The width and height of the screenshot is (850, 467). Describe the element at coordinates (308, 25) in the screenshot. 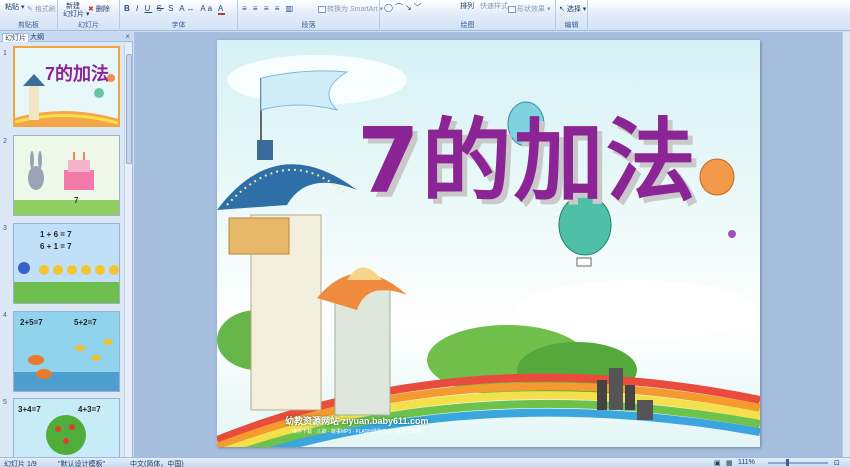

I see `paragraph-group-title: 段落` at that location.